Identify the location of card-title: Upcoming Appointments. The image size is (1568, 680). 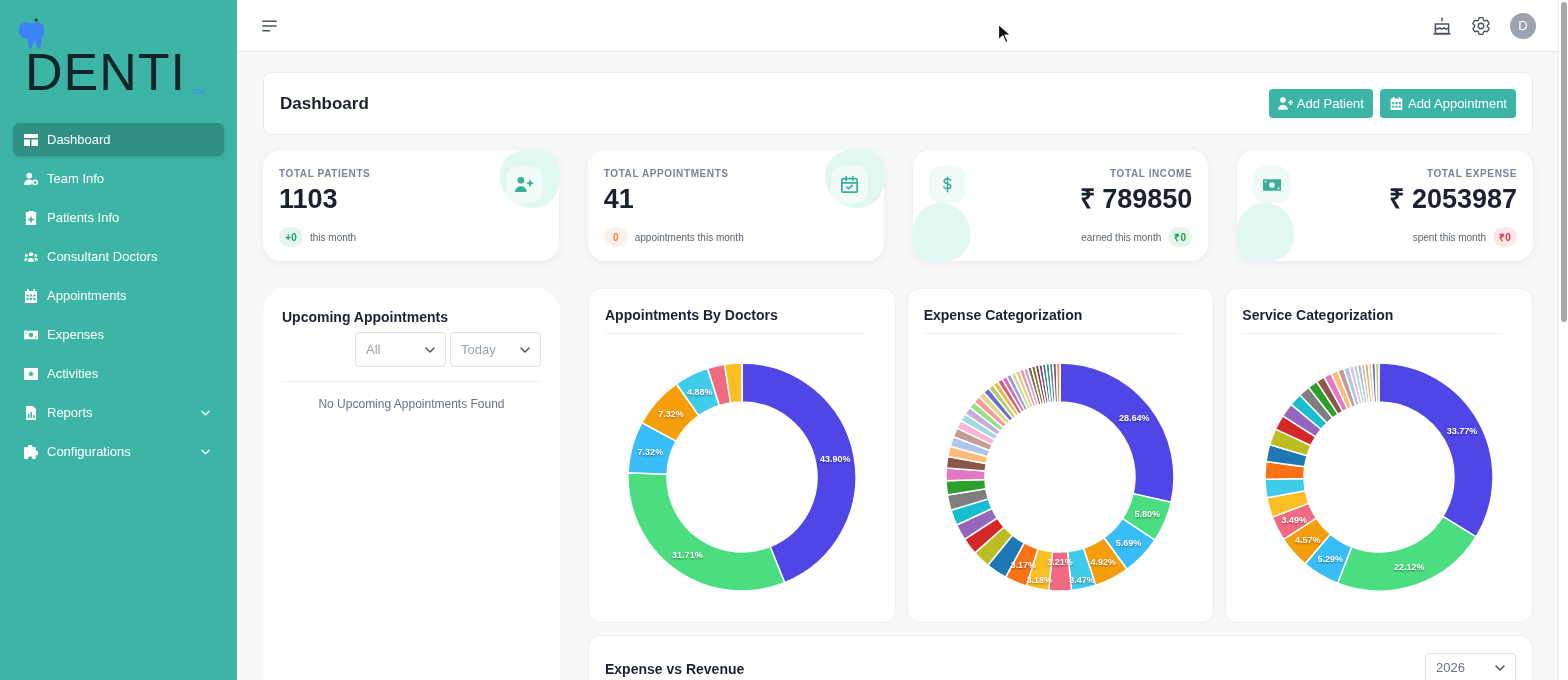
(365, 317).